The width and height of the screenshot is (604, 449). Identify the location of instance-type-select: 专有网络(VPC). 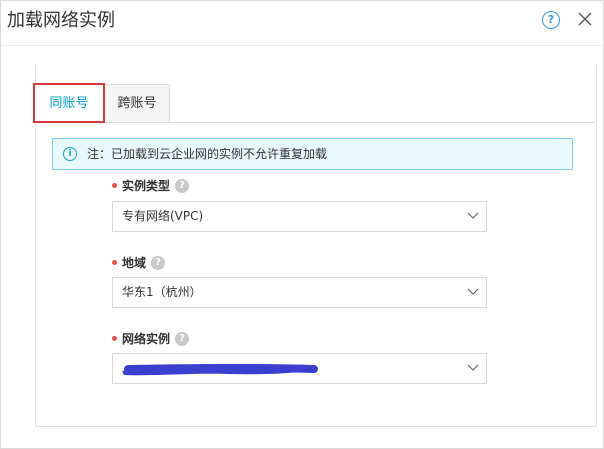
(299, 216).